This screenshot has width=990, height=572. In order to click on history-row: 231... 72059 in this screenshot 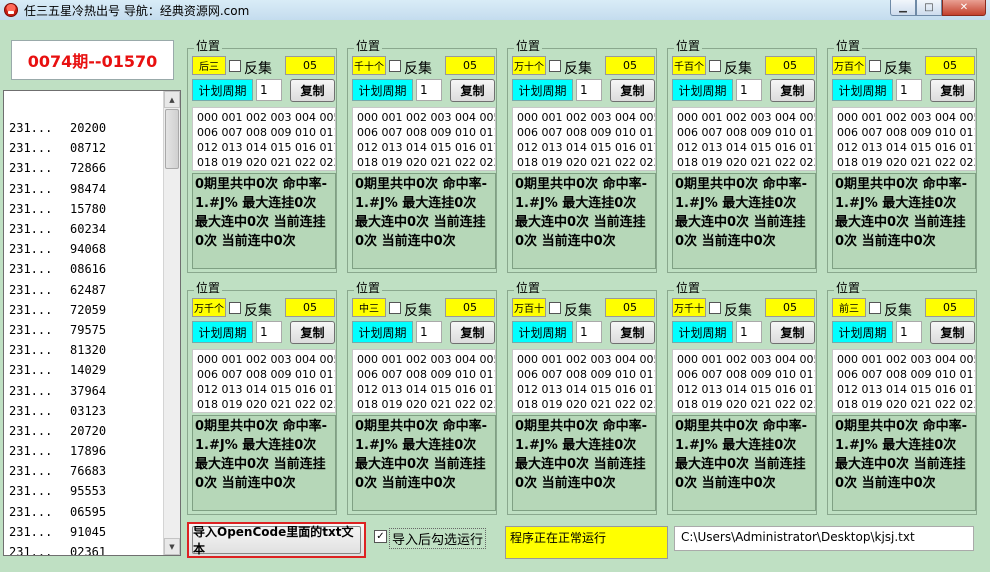, I will do `click(84, 310)`.